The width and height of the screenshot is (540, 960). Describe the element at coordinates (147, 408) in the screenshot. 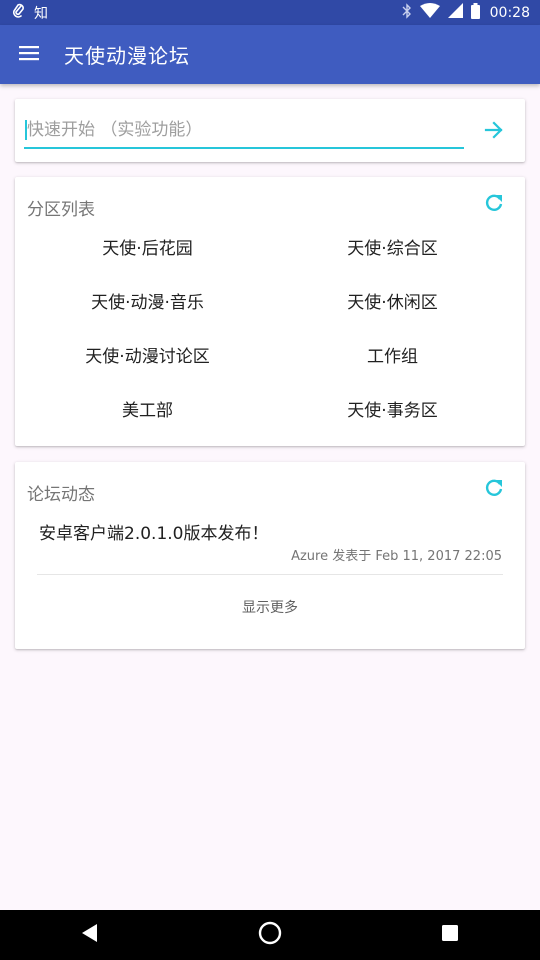

I see `section-item: 美工部` at that location.